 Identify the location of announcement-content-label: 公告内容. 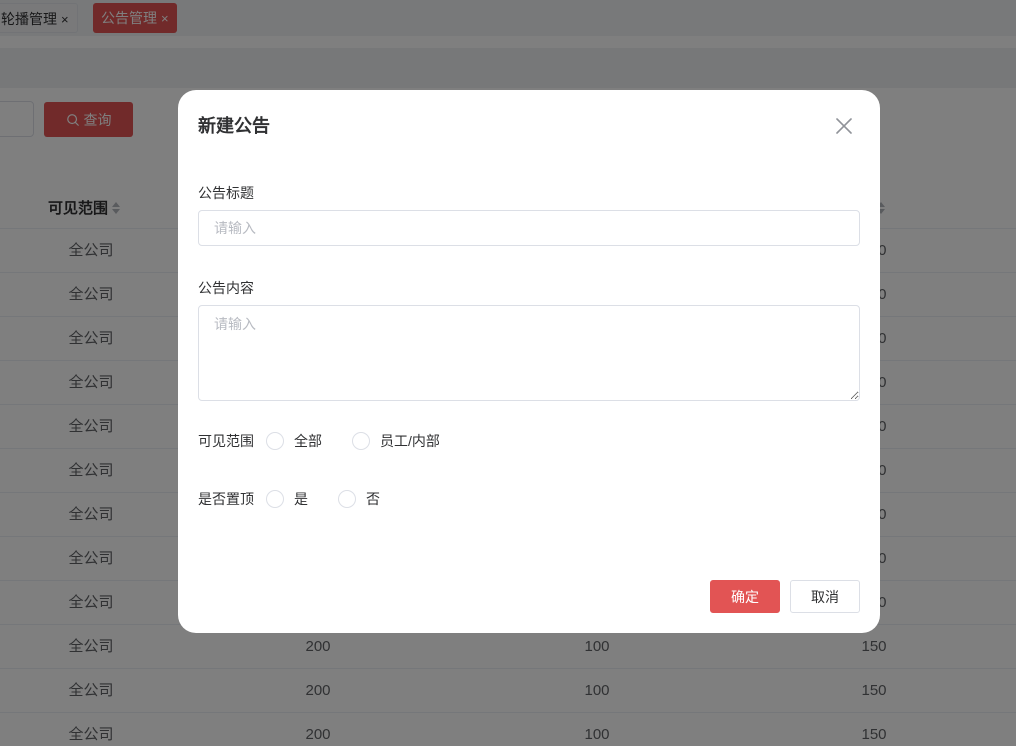
(226, 288).